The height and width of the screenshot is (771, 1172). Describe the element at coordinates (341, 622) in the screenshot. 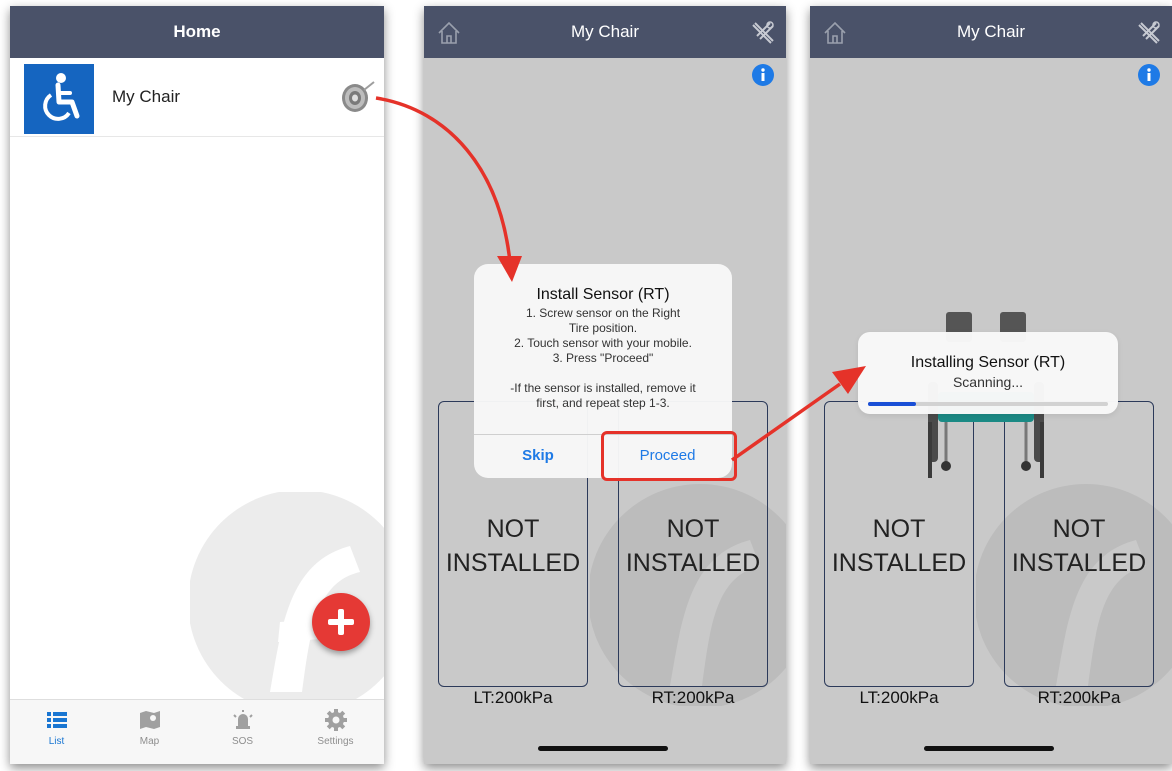

I see `add-button` at that location.